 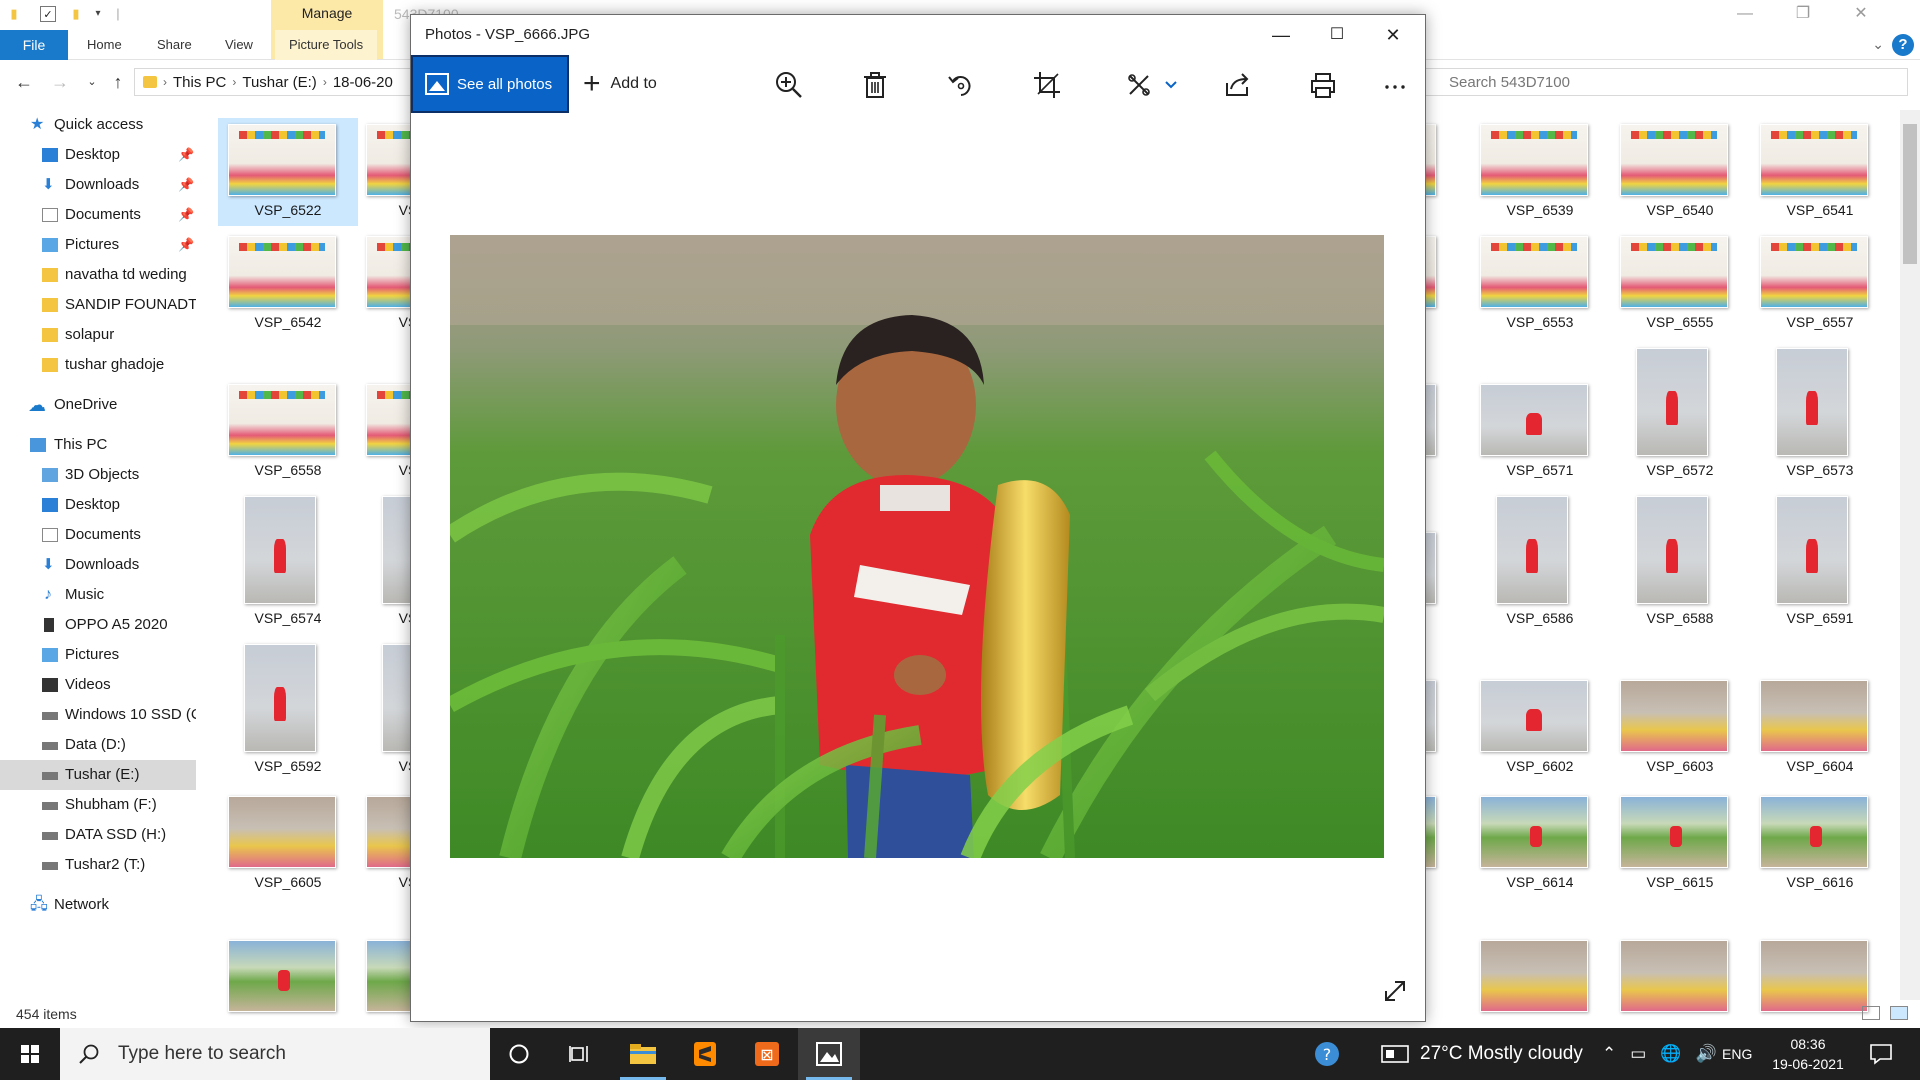 I want to click on start-button, so click(x=30, y=1054).